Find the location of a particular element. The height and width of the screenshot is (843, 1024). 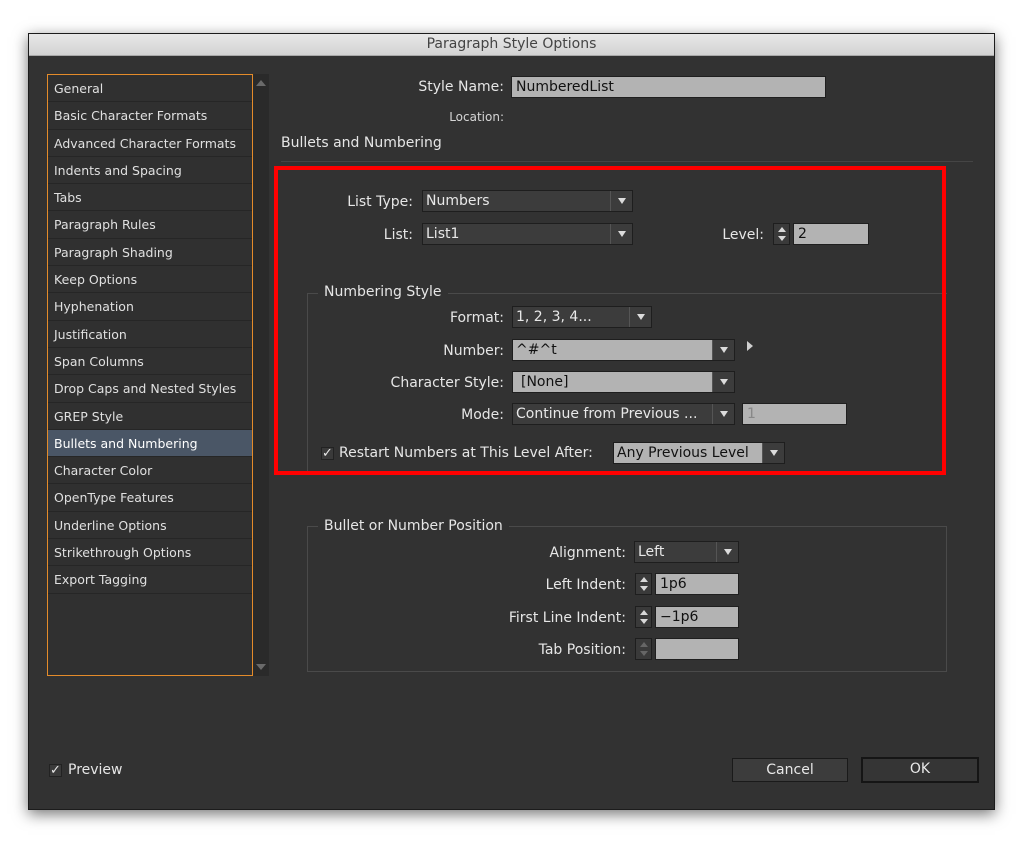

tab-position-input is located at coordinates (697, 649).